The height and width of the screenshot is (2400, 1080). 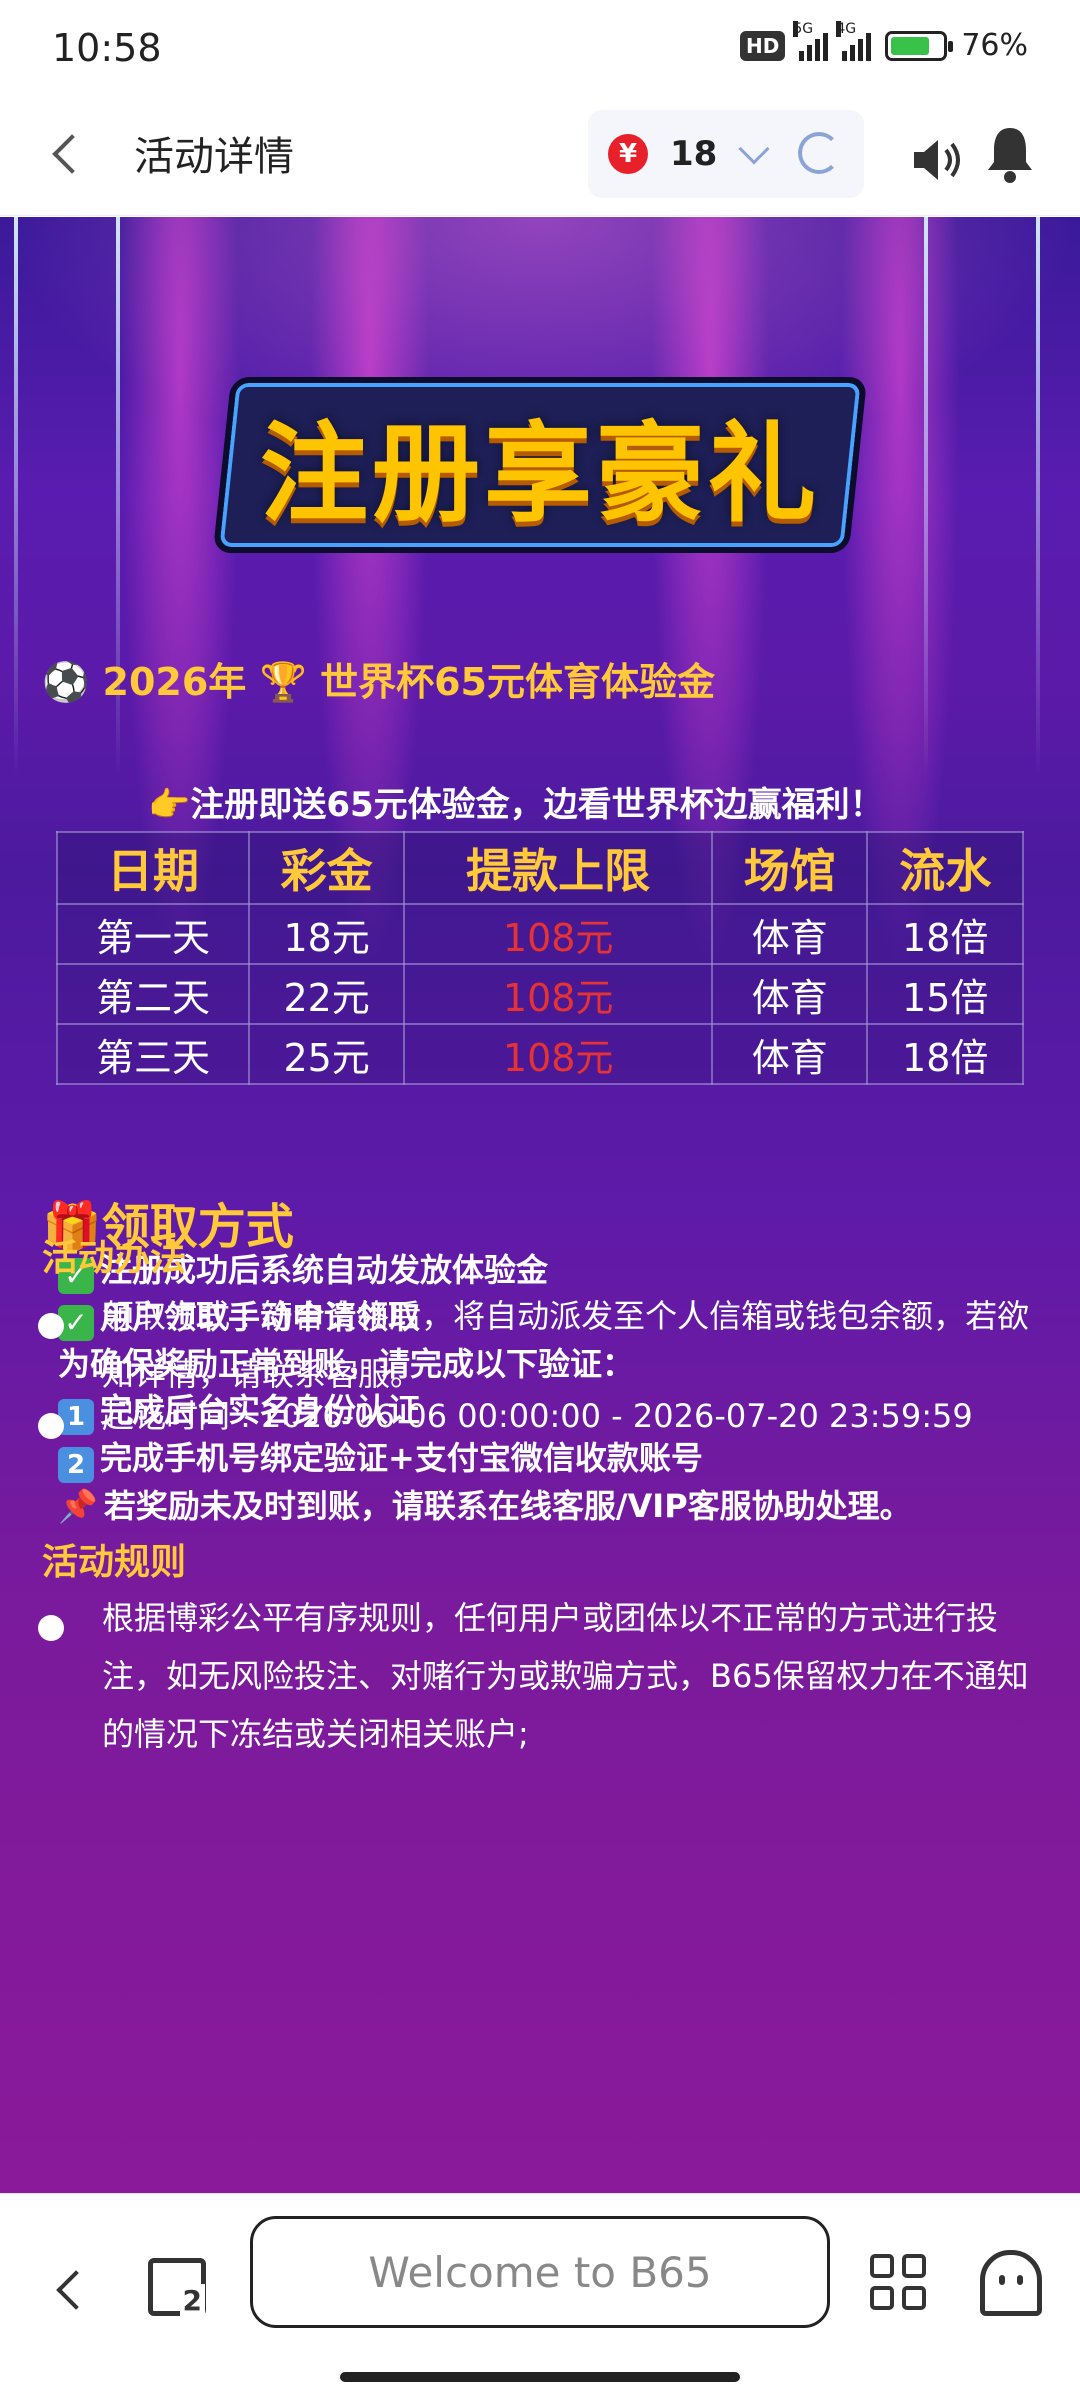 What do you see at coordinates (69, 155) in the screenshot?
I see `back-button` at bounding box center [69, 155].